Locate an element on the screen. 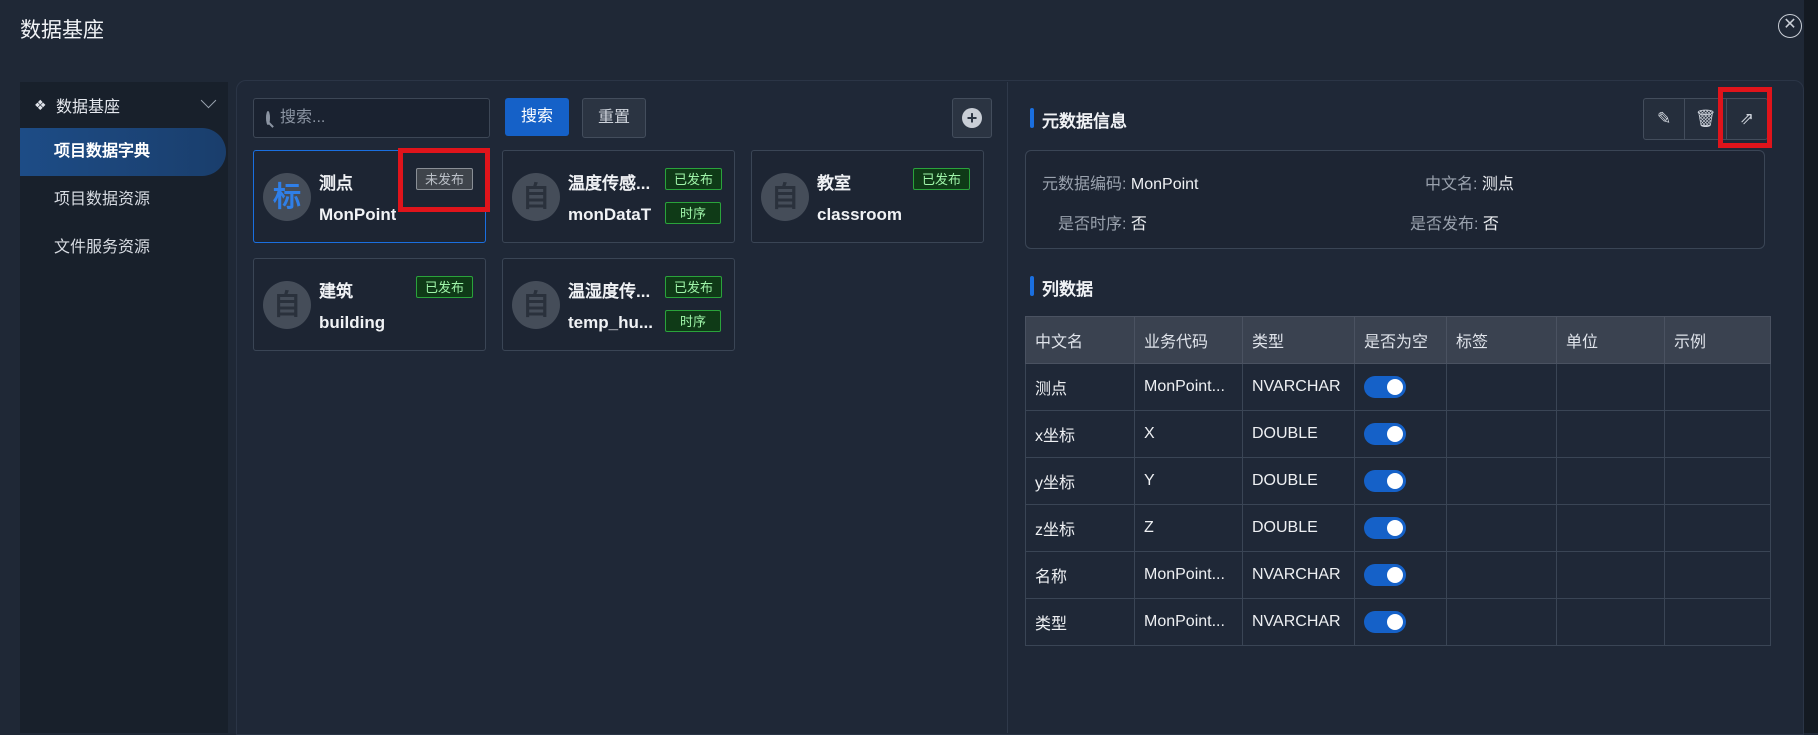 This screenshot has width=1818, height=735. sidebar-header: ❖ 数据基座 is located at coordinates (124, 105).